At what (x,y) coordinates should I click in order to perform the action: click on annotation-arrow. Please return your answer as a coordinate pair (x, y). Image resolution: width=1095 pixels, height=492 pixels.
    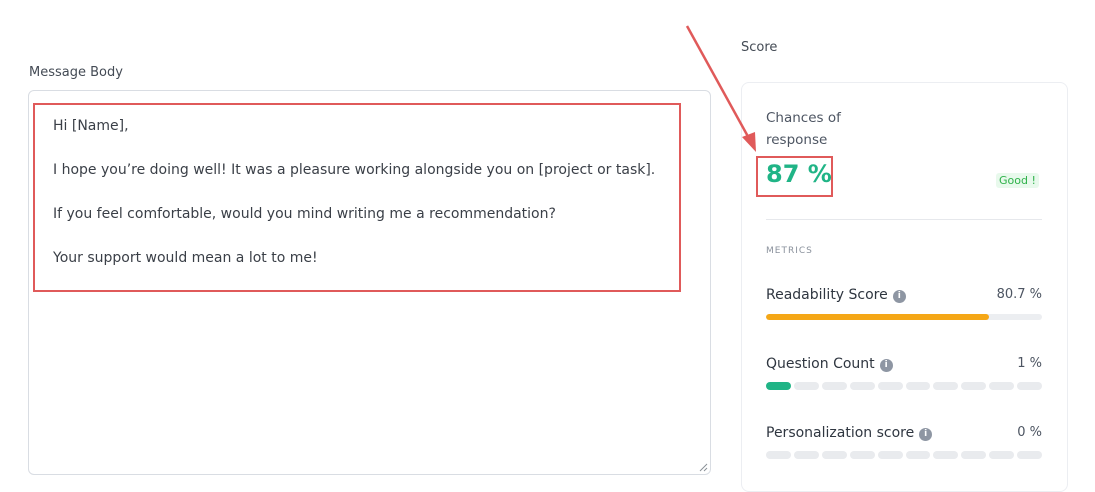
    Looking at the image, I should click on (720, 88).